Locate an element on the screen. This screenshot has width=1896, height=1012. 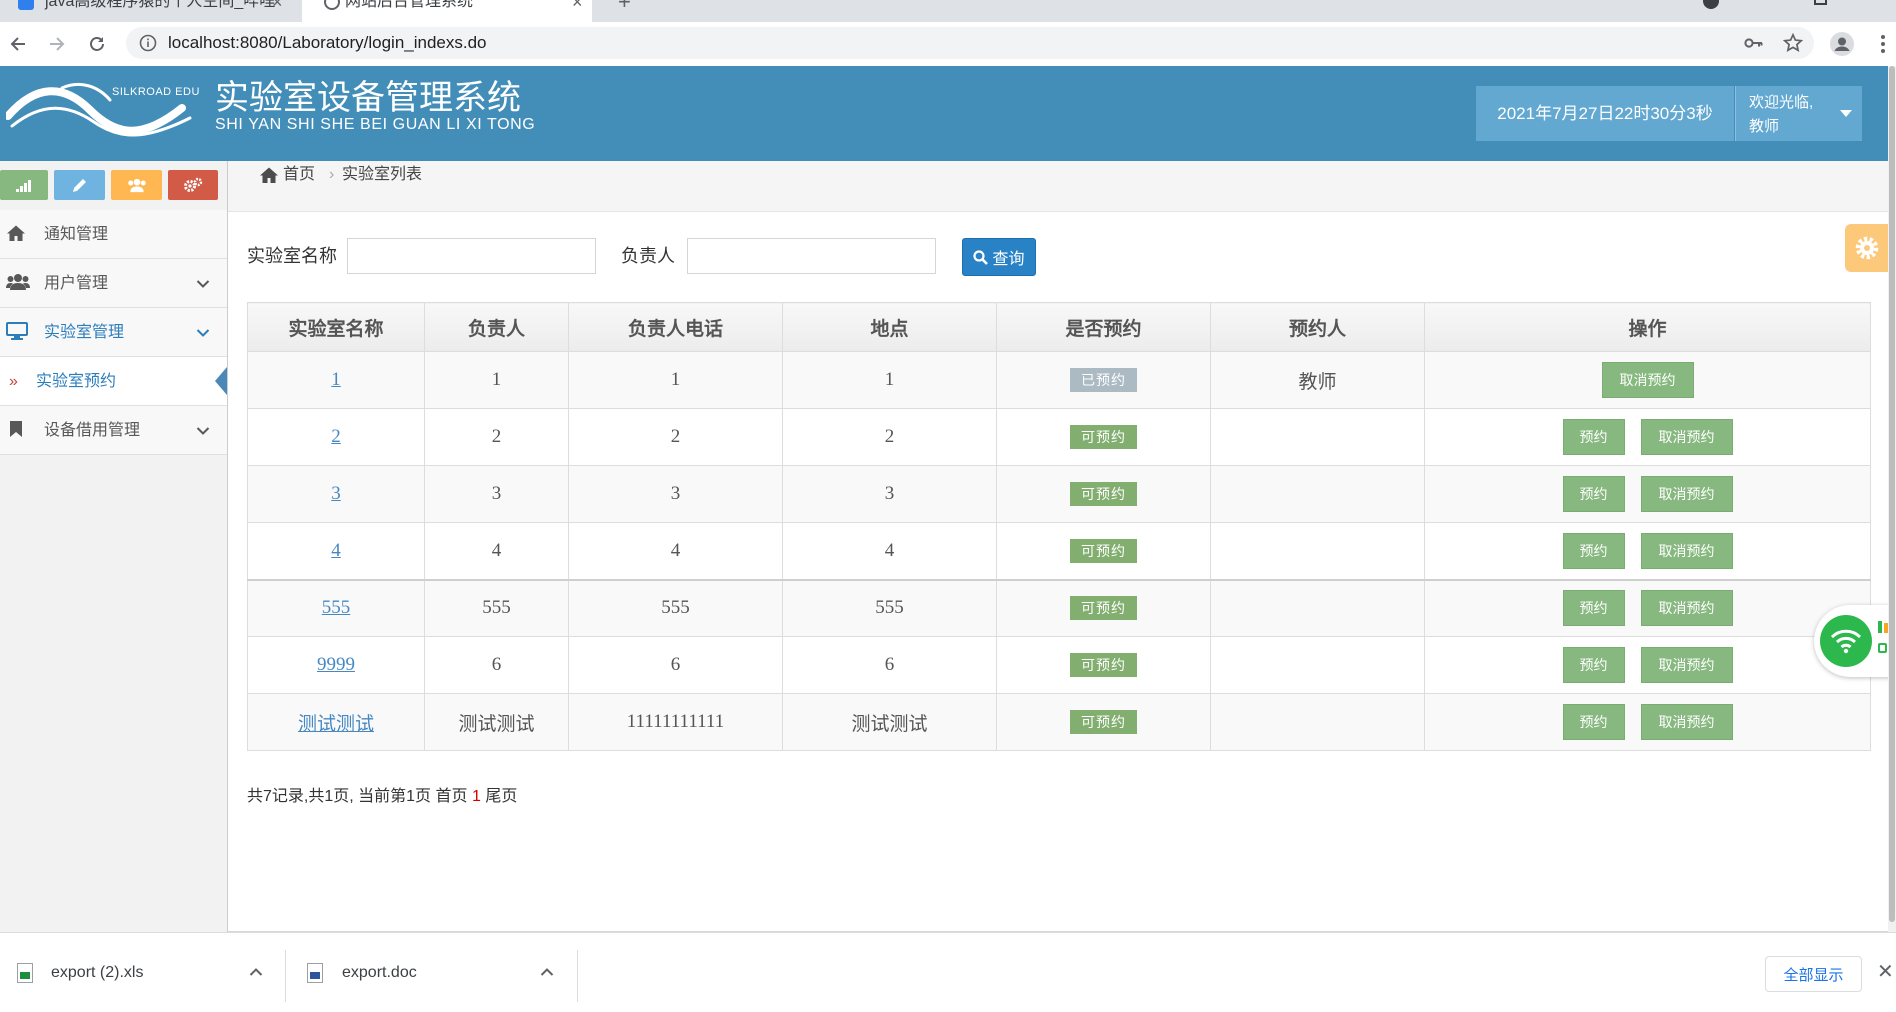
file-type-mark is located at coordinates (315, 975).